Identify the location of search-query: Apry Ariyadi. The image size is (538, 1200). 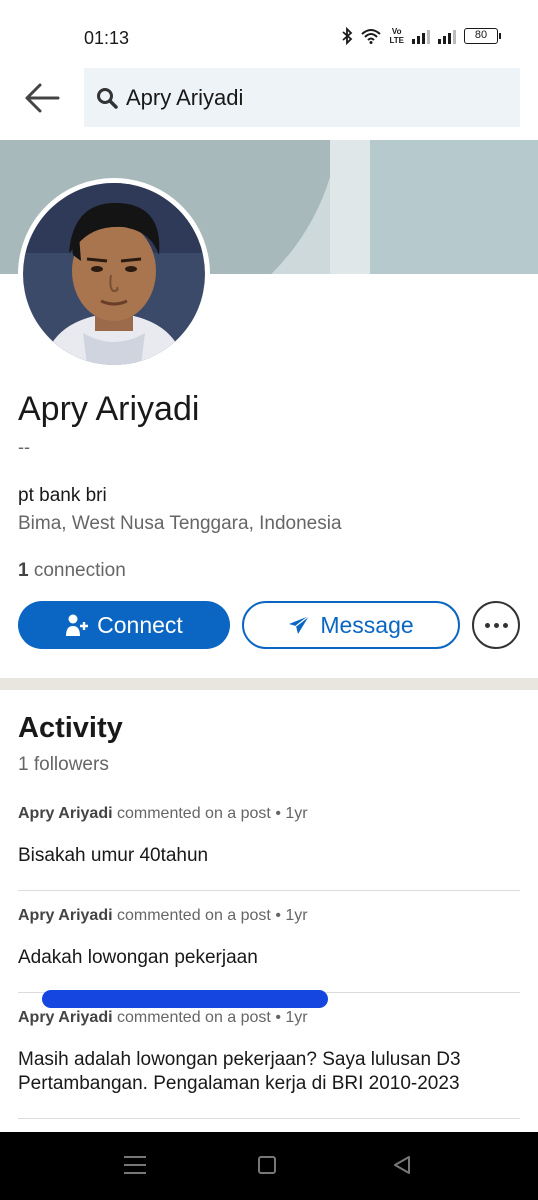
(185, 97).